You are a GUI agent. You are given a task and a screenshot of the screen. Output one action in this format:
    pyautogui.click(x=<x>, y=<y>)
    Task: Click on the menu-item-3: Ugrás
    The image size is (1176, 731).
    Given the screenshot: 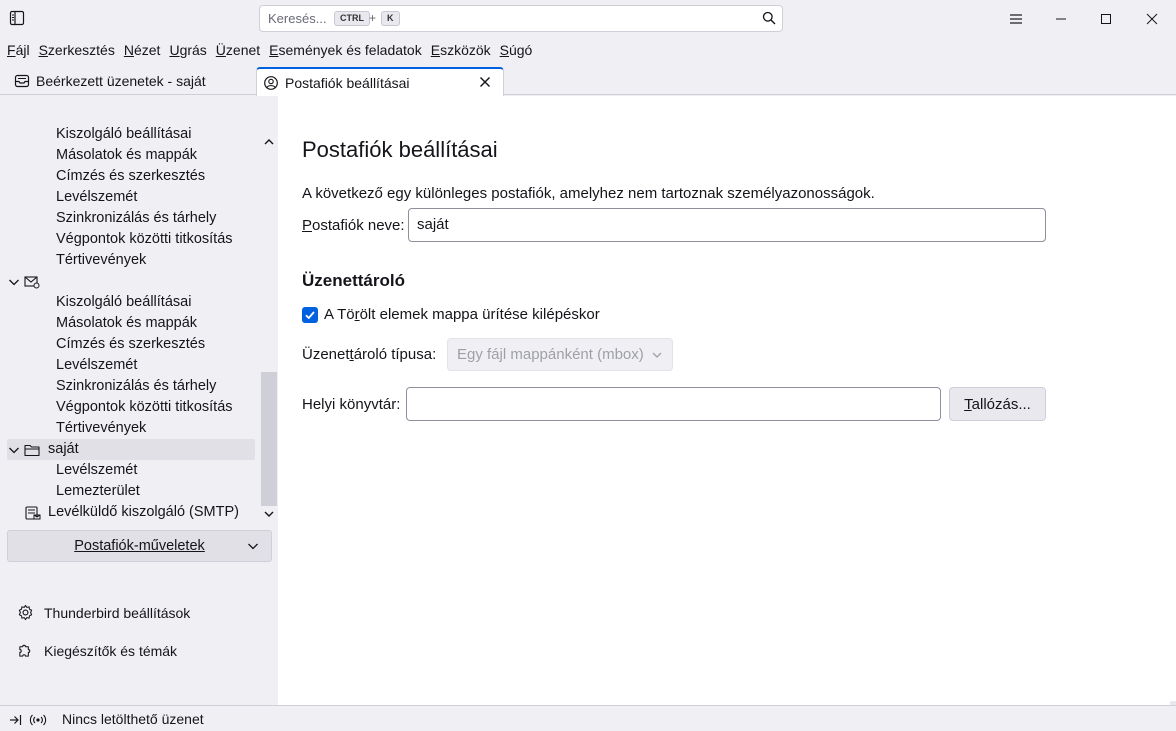 What is the action you would take?
    pyautogui.click(x=187, y=50)
    